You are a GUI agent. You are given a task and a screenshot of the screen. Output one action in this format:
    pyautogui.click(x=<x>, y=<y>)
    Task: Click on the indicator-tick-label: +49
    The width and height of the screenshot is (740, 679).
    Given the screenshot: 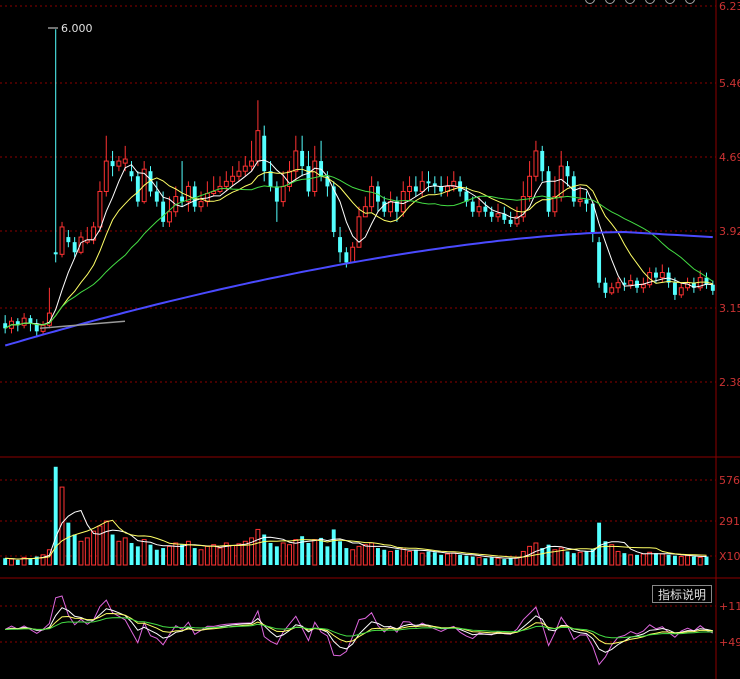 What is the action you would take?
    pyautogui.click(x=729, y=642)
    